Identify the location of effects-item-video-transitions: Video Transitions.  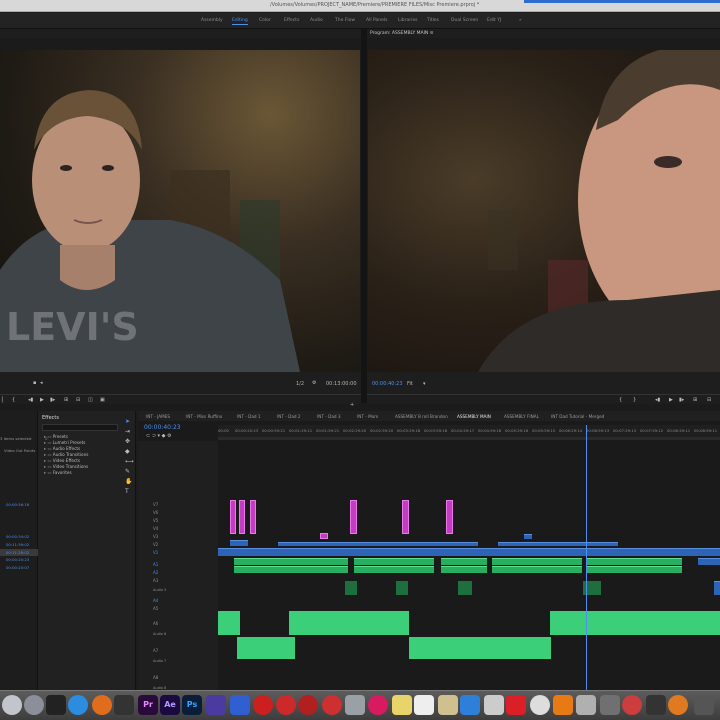
(66, 466).